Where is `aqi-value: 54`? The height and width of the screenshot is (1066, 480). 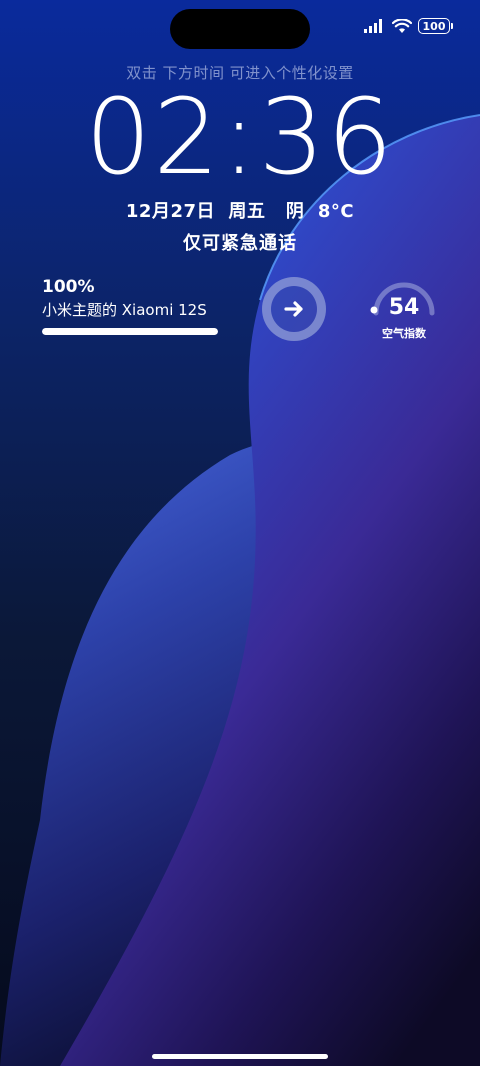
aqi-value: 54 is located at coordinates (404, 307).